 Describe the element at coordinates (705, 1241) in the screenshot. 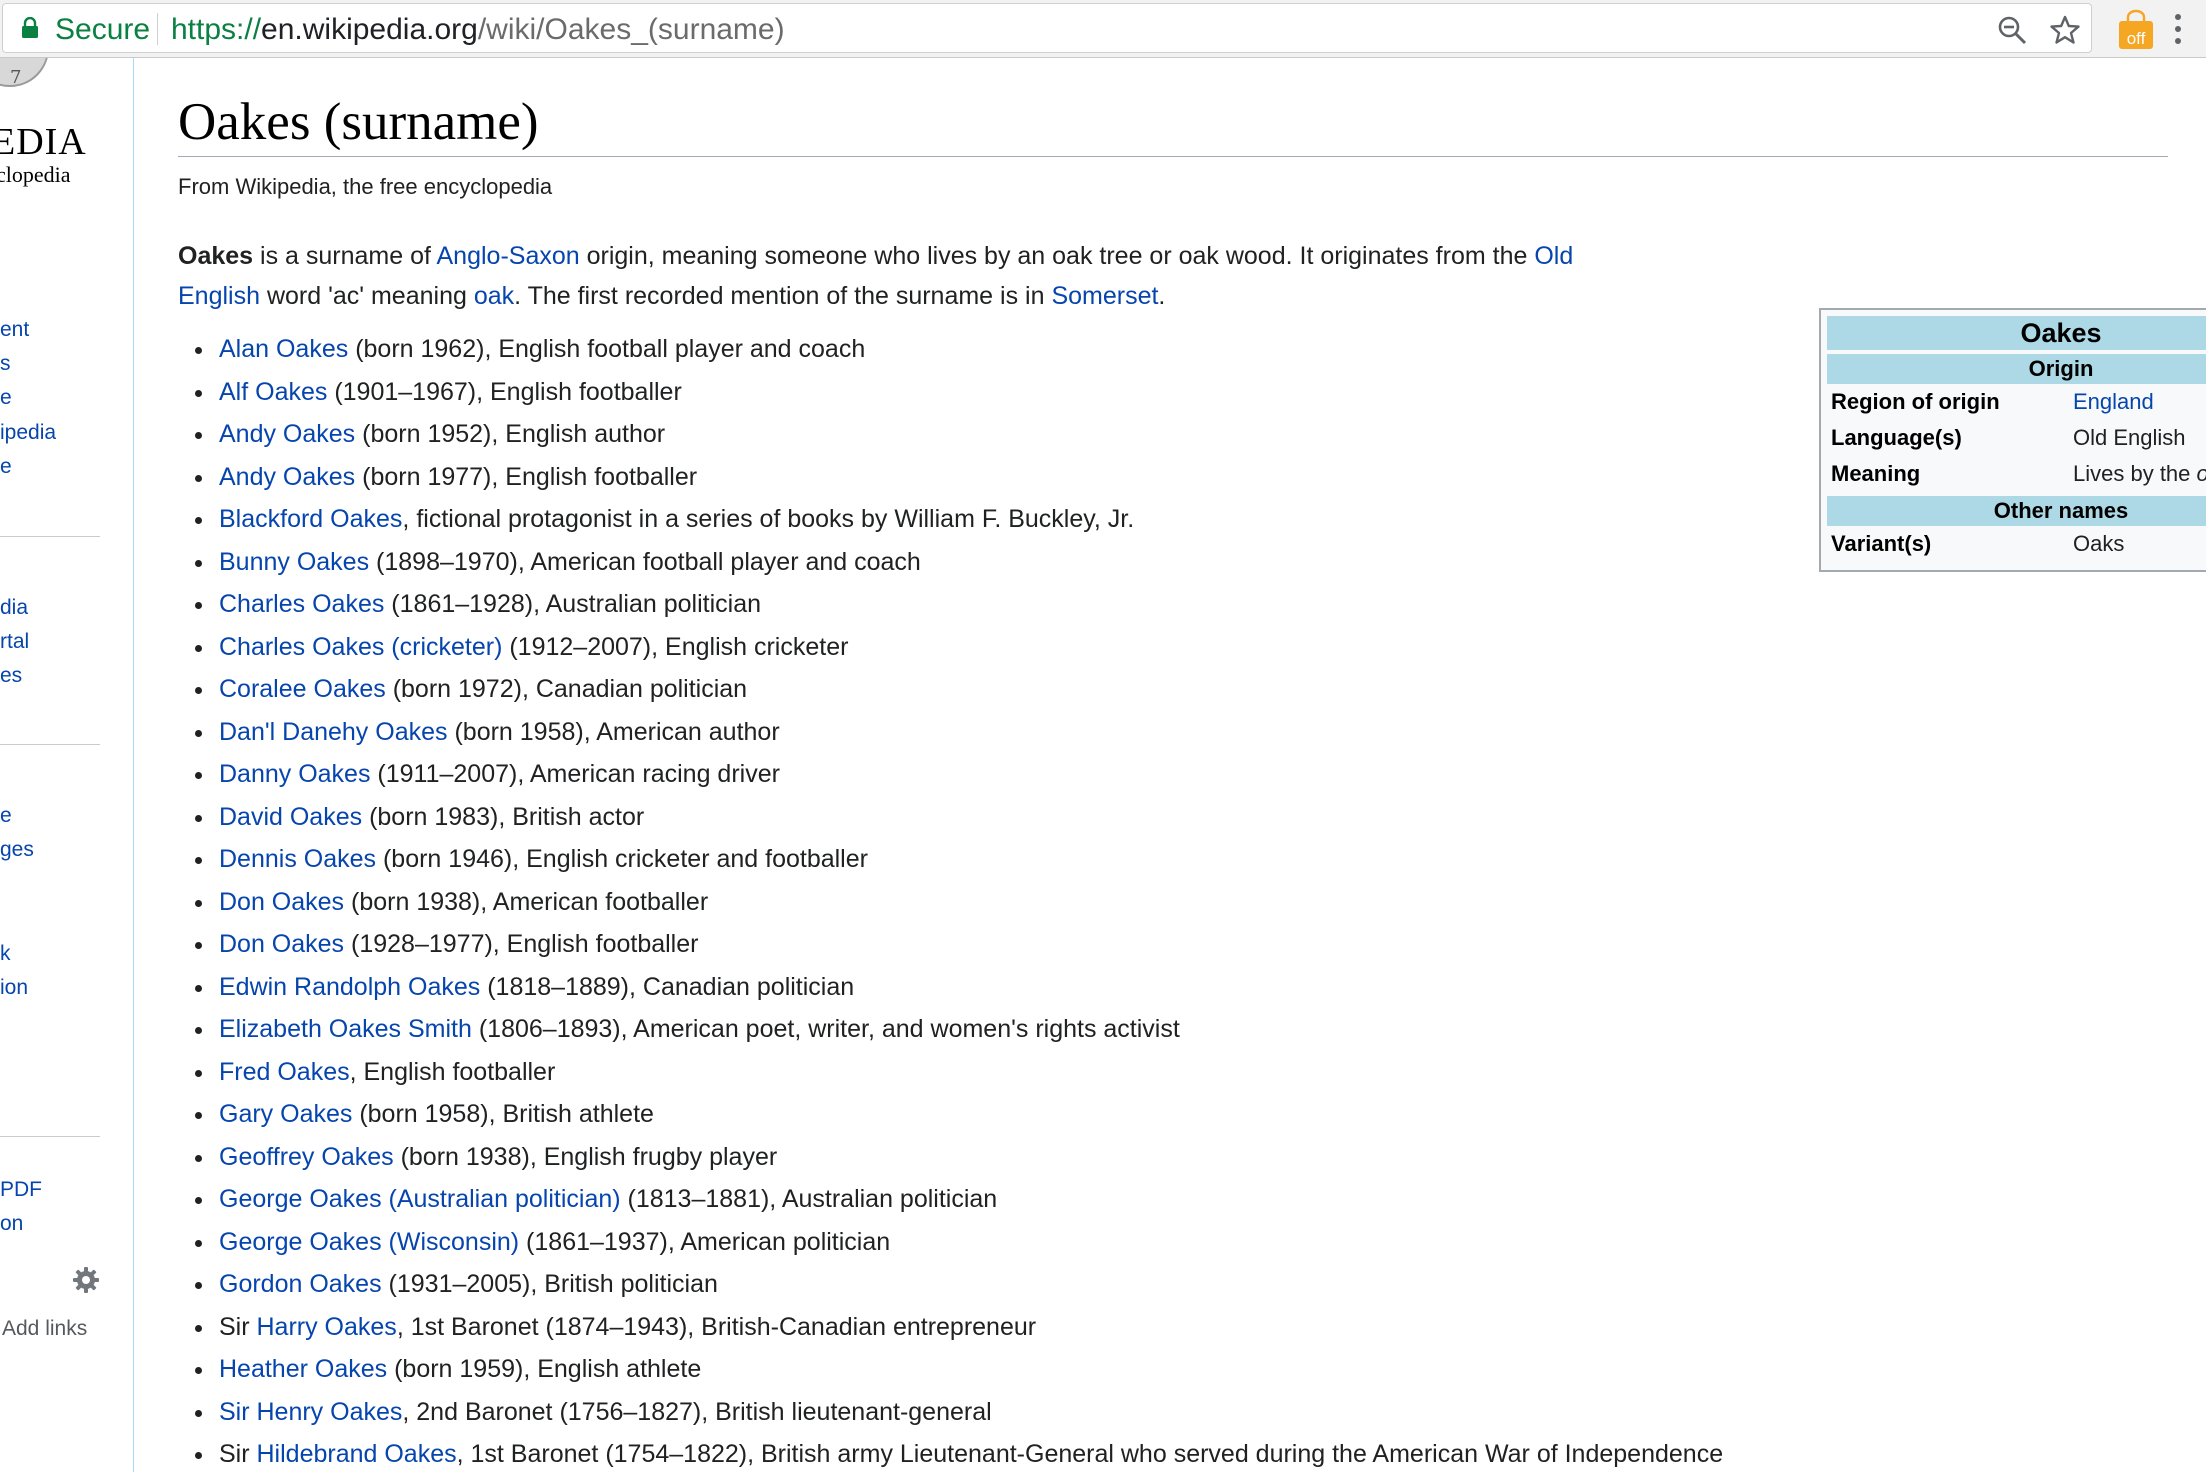

I see `person-description: (1861–1937), American politician` at that location.